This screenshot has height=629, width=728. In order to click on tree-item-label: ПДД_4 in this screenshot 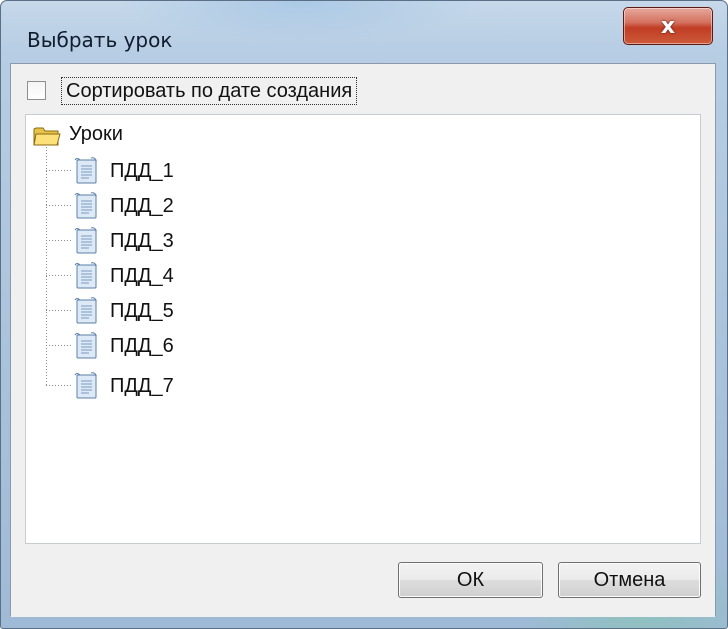, I will do `click(142, 276)`.